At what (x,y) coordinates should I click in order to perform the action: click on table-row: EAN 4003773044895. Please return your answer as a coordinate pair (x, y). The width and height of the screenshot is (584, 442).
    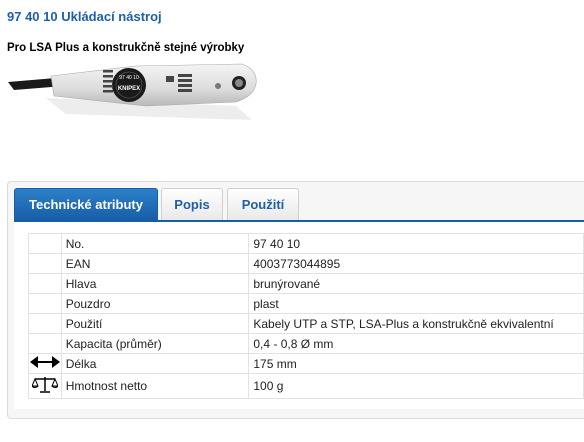
    Looking at the image, I should click on (306, 263).